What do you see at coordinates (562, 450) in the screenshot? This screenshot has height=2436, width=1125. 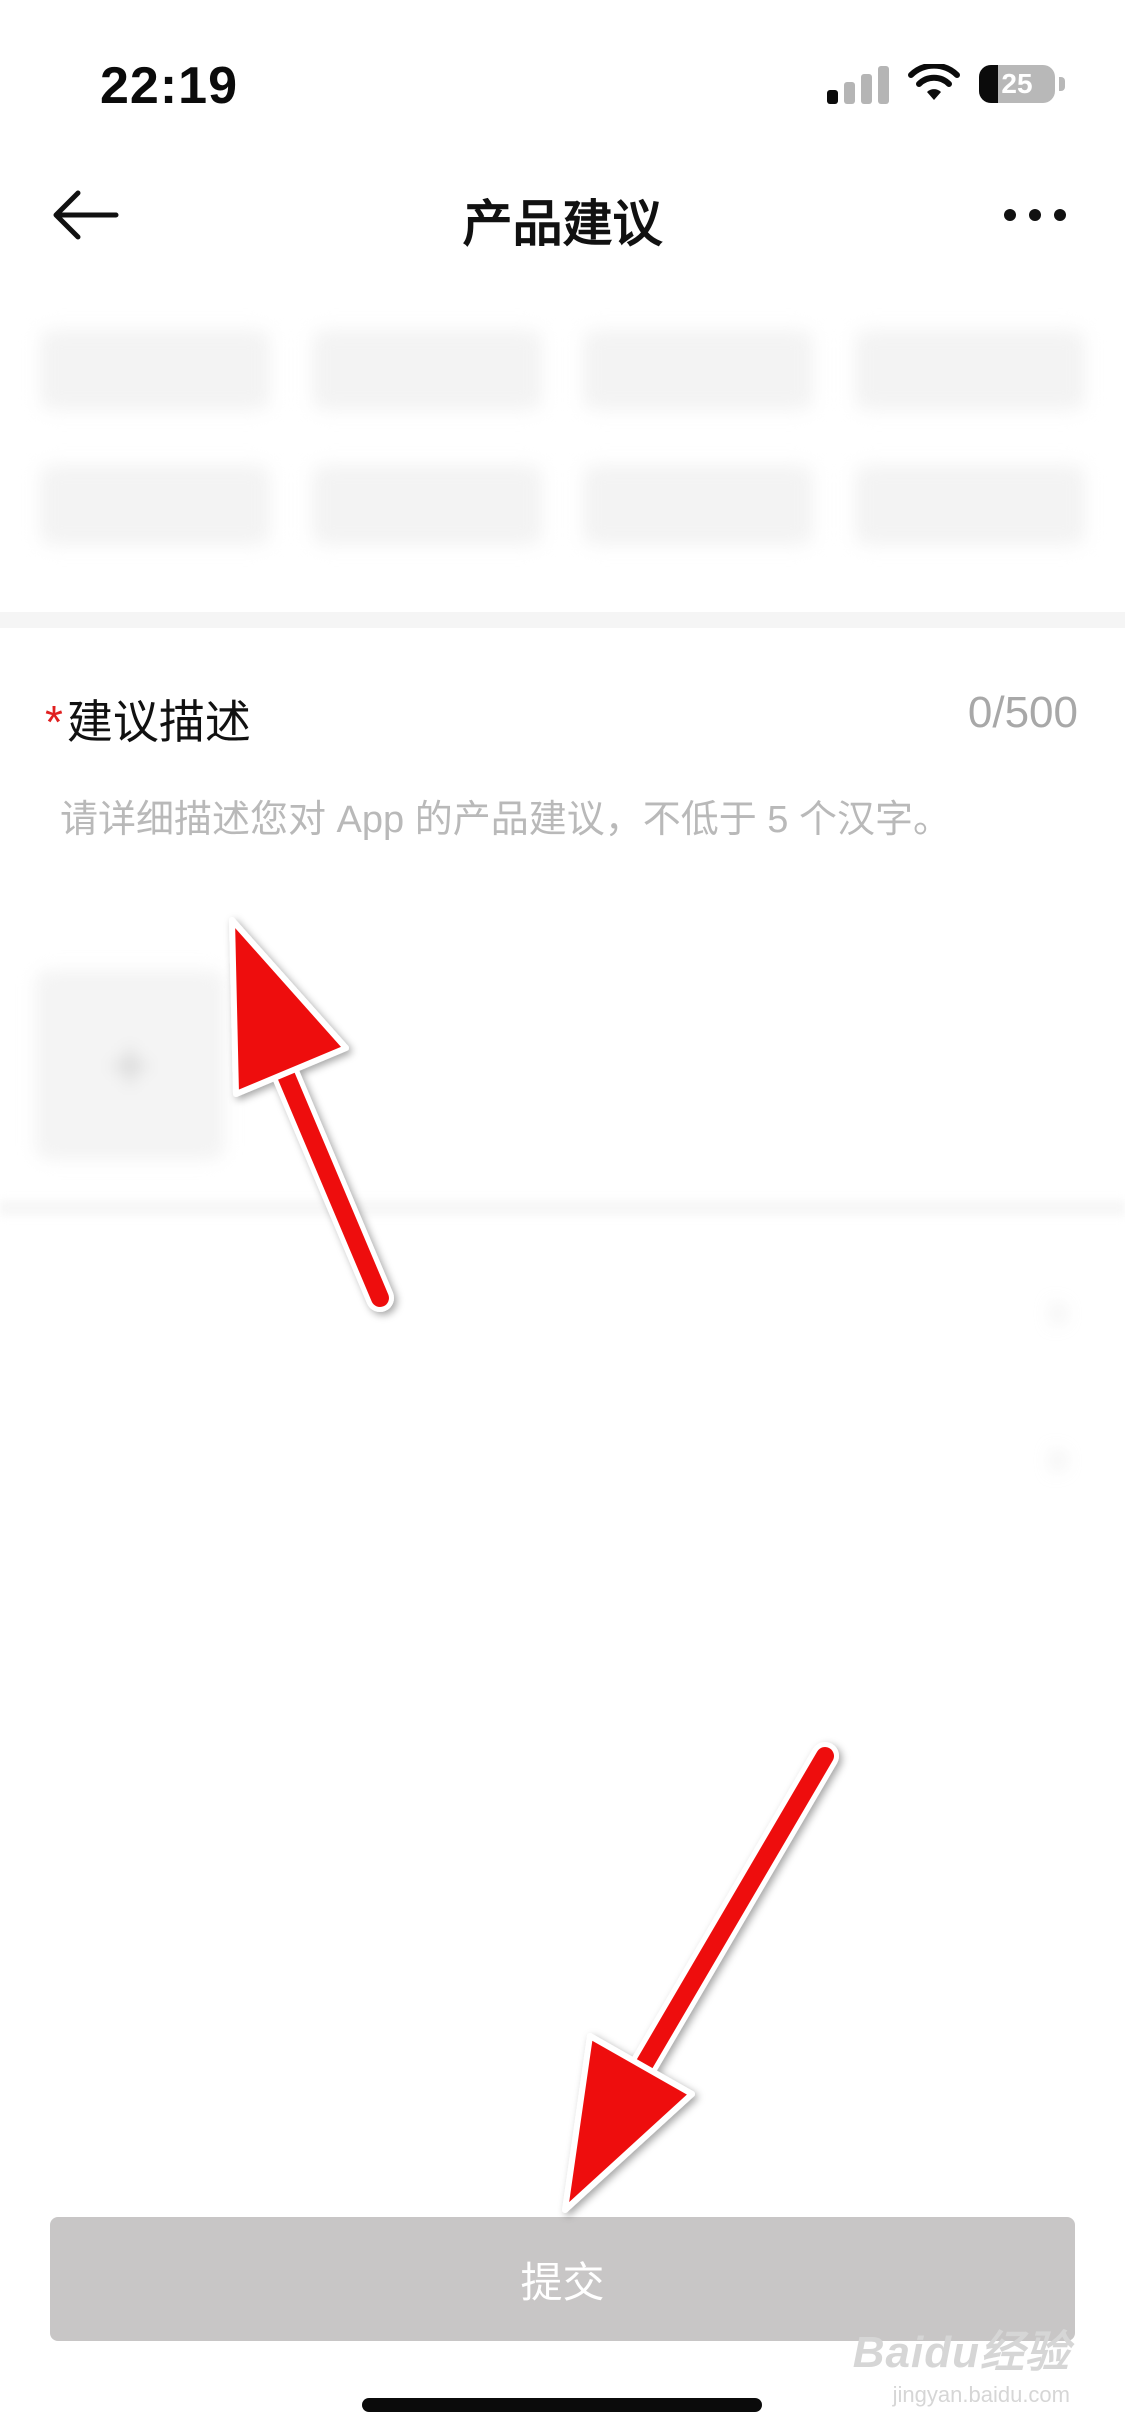 I see `category-grid-blurred` at bounding box center [562, 450].